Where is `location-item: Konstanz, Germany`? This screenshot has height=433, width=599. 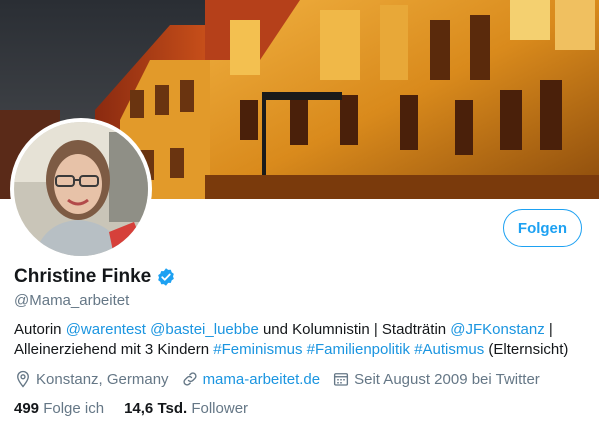 location-item: Konstanz, Germany is located at coordinates (91, 379).